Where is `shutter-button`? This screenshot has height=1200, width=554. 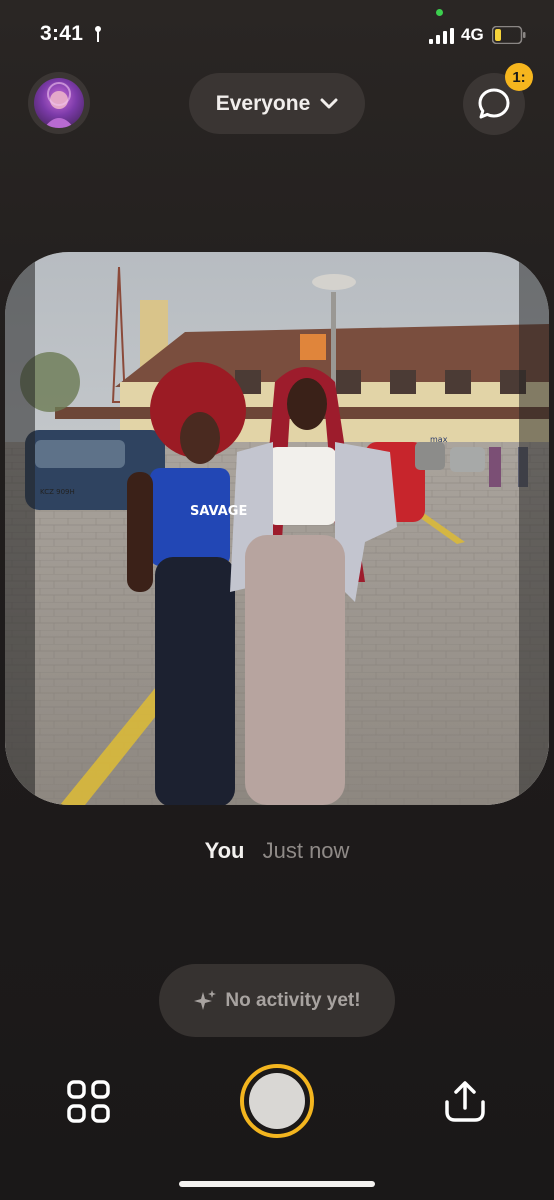
shutter-button is located at coordinates (277, 1101).